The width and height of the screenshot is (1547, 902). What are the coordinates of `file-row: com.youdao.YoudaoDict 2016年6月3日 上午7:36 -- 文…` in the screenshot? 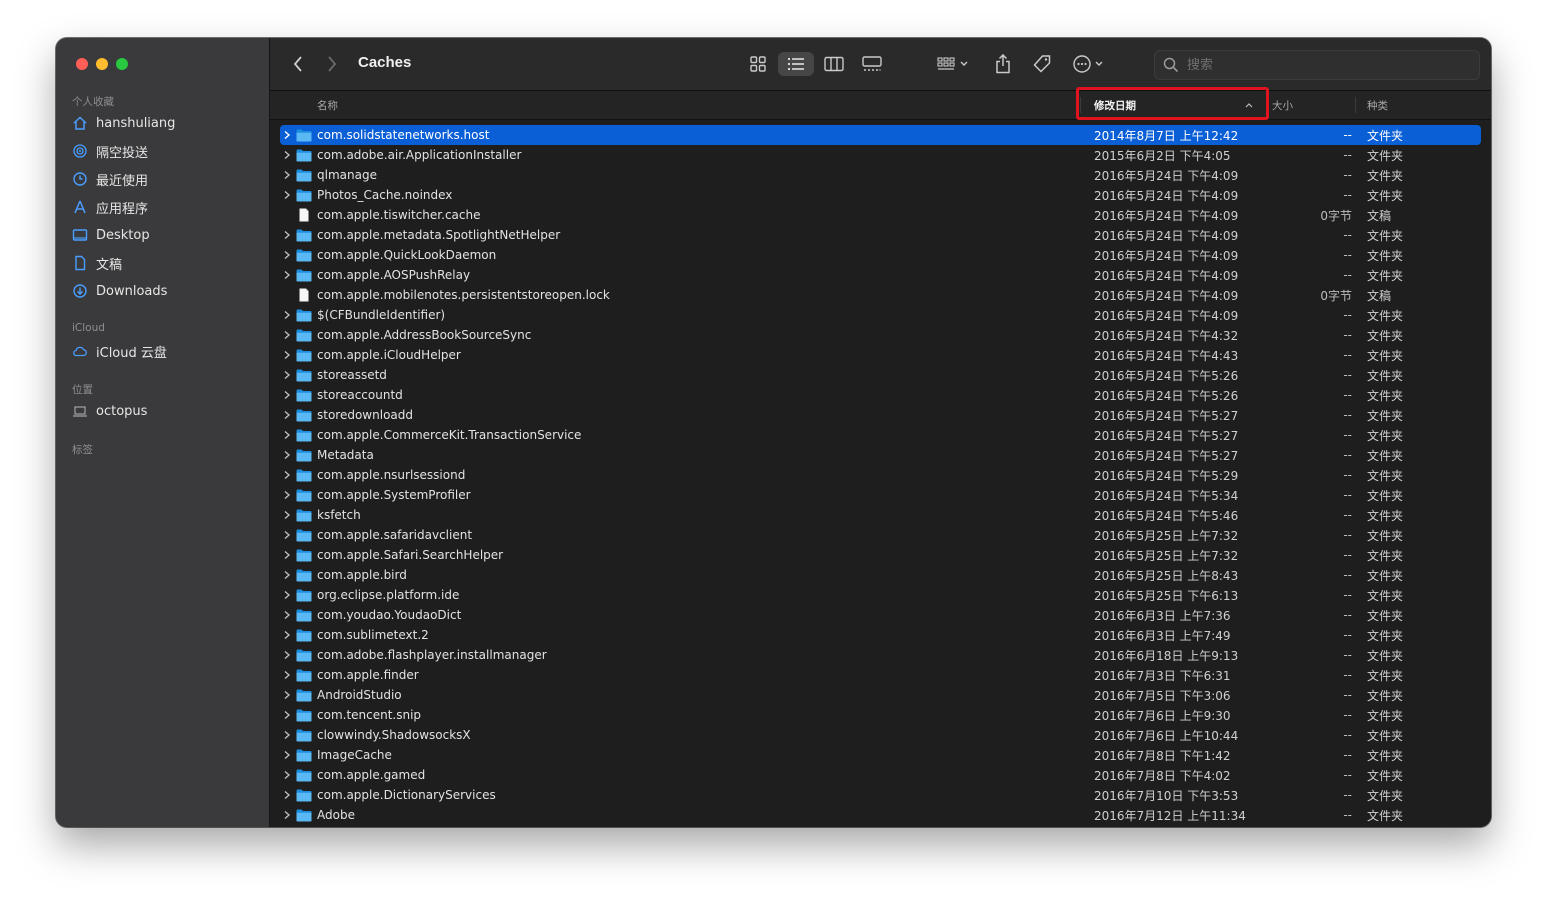 It's located at (880, 615).